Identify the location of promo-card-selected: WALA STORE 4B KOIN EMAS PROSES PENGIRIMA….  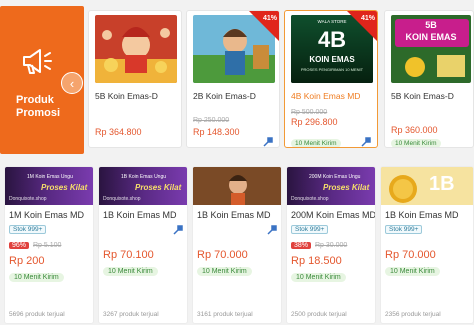
(331, 79).